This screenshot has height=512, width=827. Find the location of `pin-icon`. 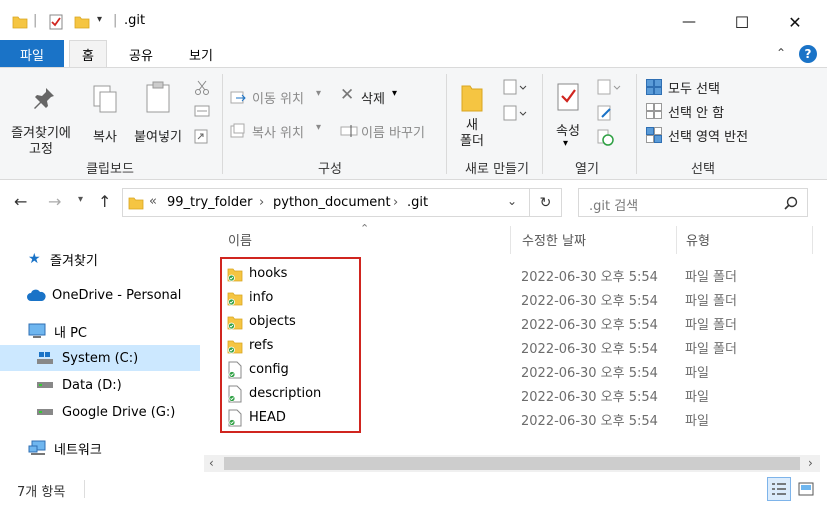

pin-icon is located at coordinates (44, 98).